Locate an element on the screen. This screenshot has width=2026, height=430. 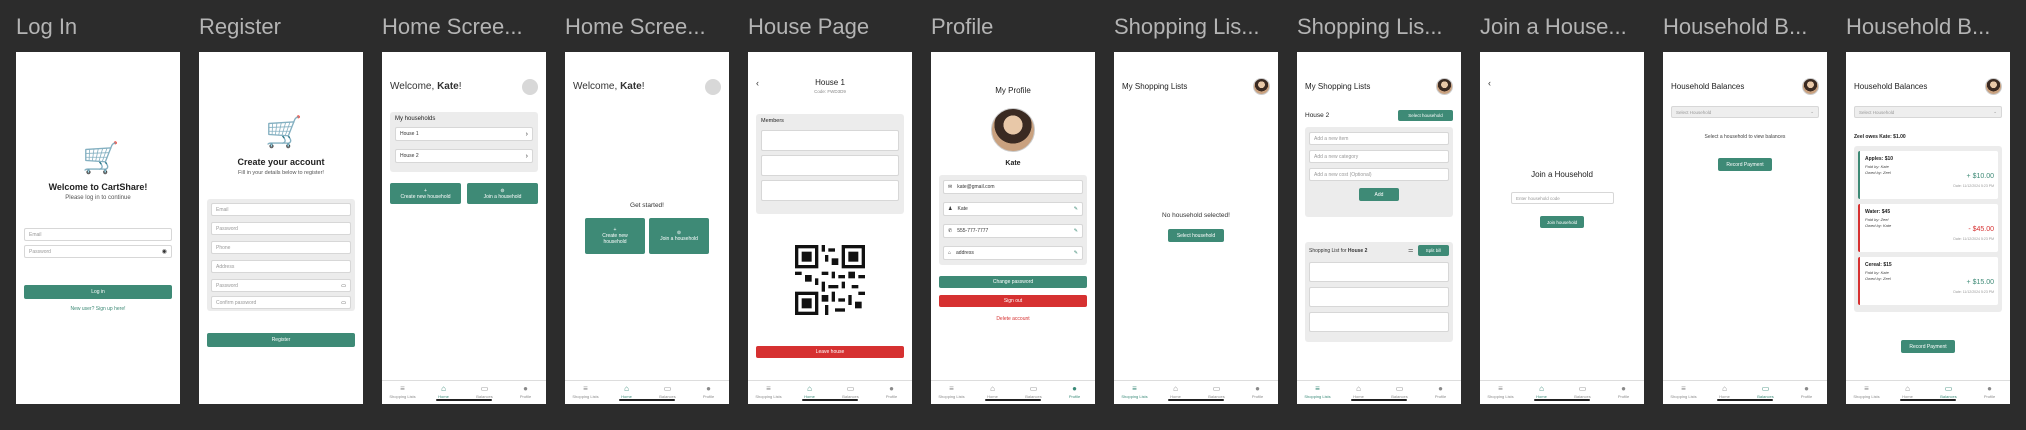
login-button: Log in is located at coordinates (98, 292).